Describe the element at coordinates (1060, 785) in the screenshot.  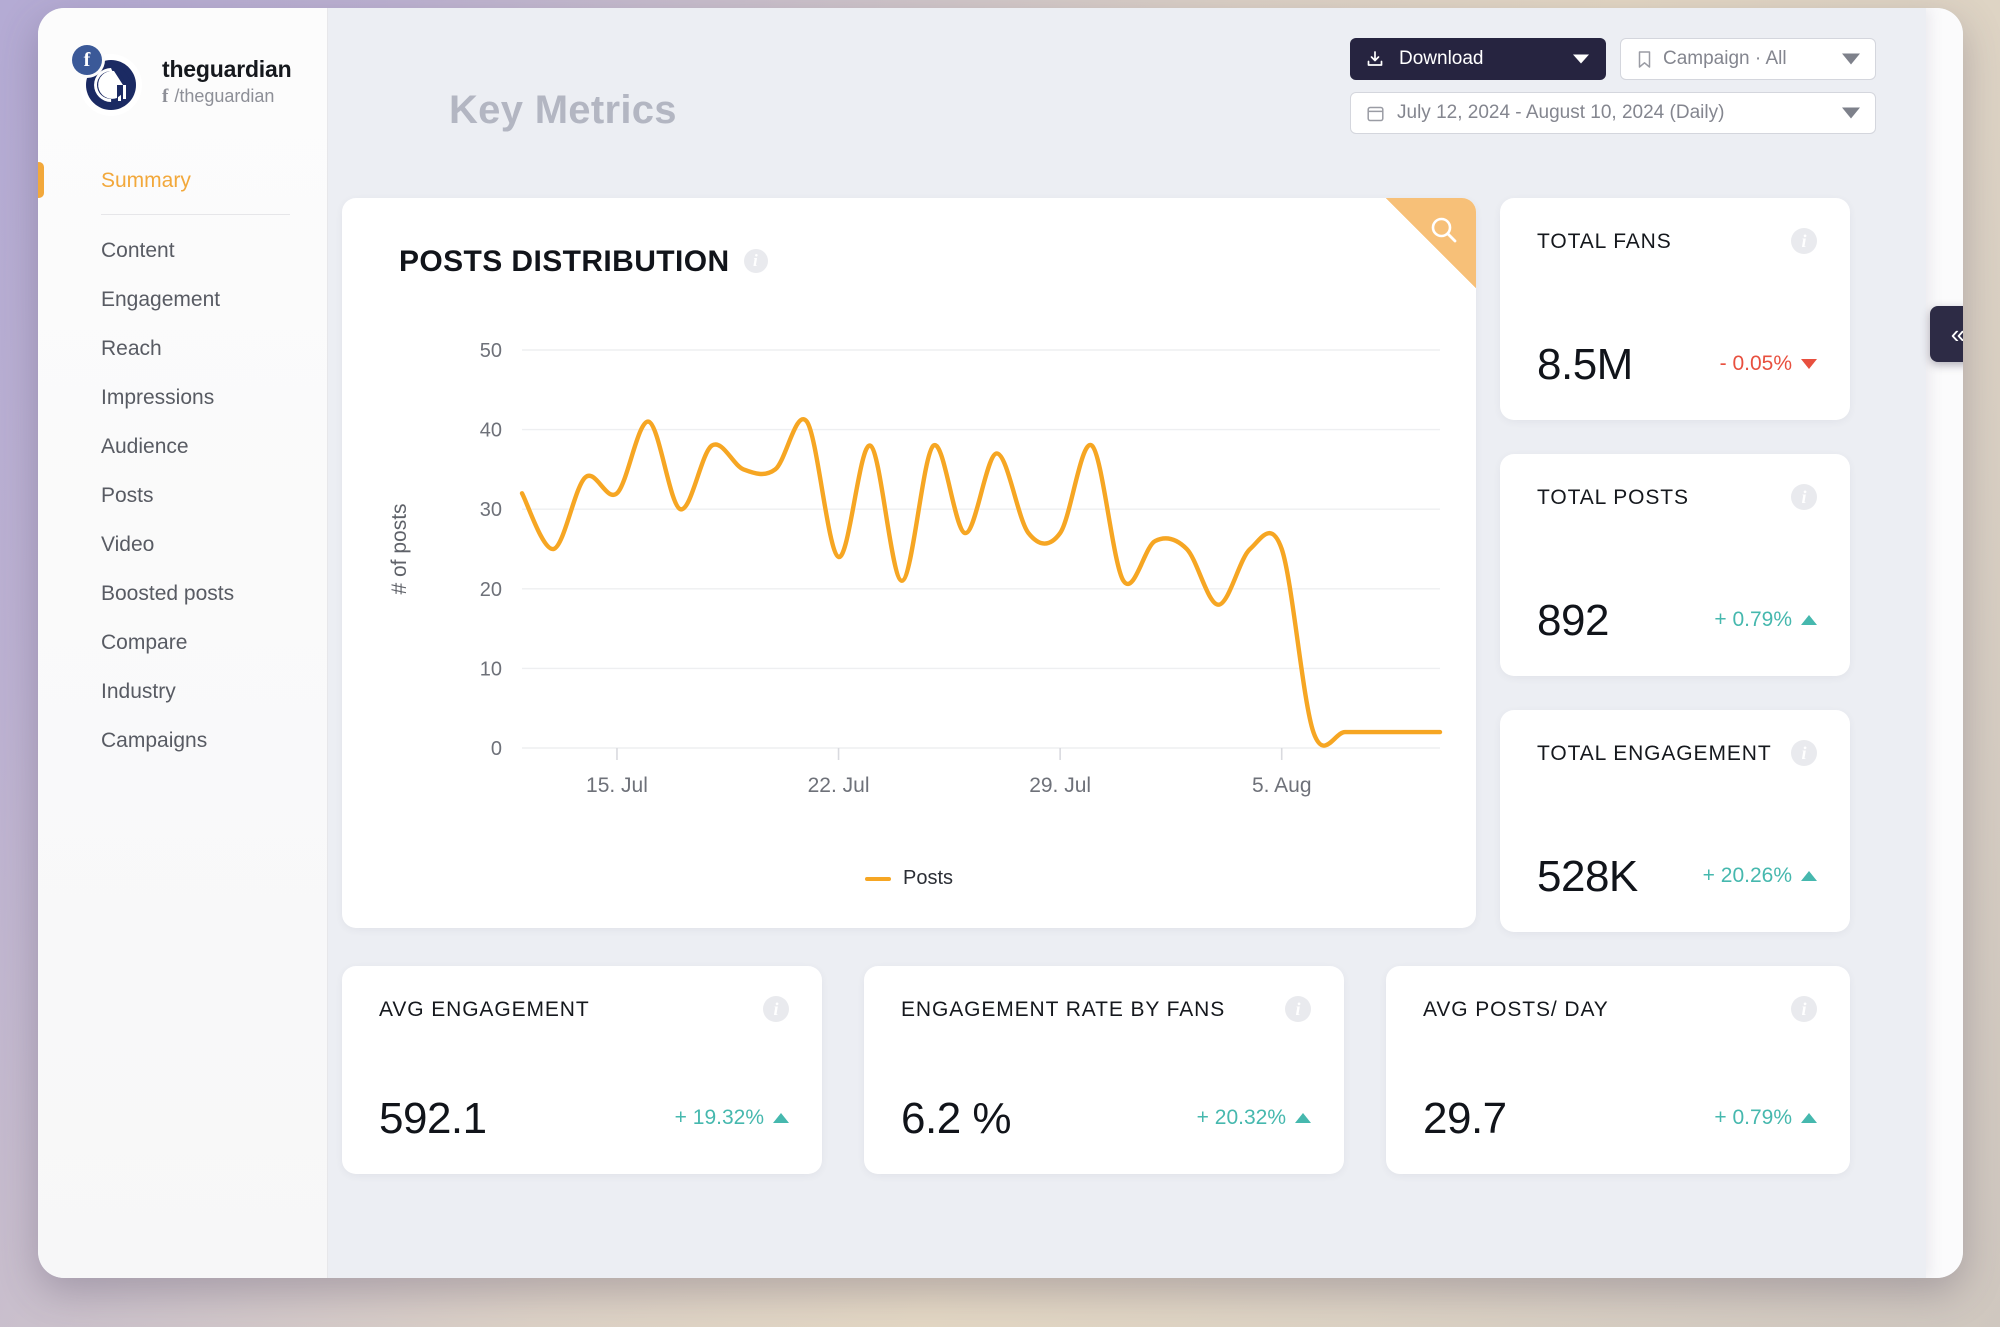
I see `x-axis-tick-label: 29. Jul` at that location.